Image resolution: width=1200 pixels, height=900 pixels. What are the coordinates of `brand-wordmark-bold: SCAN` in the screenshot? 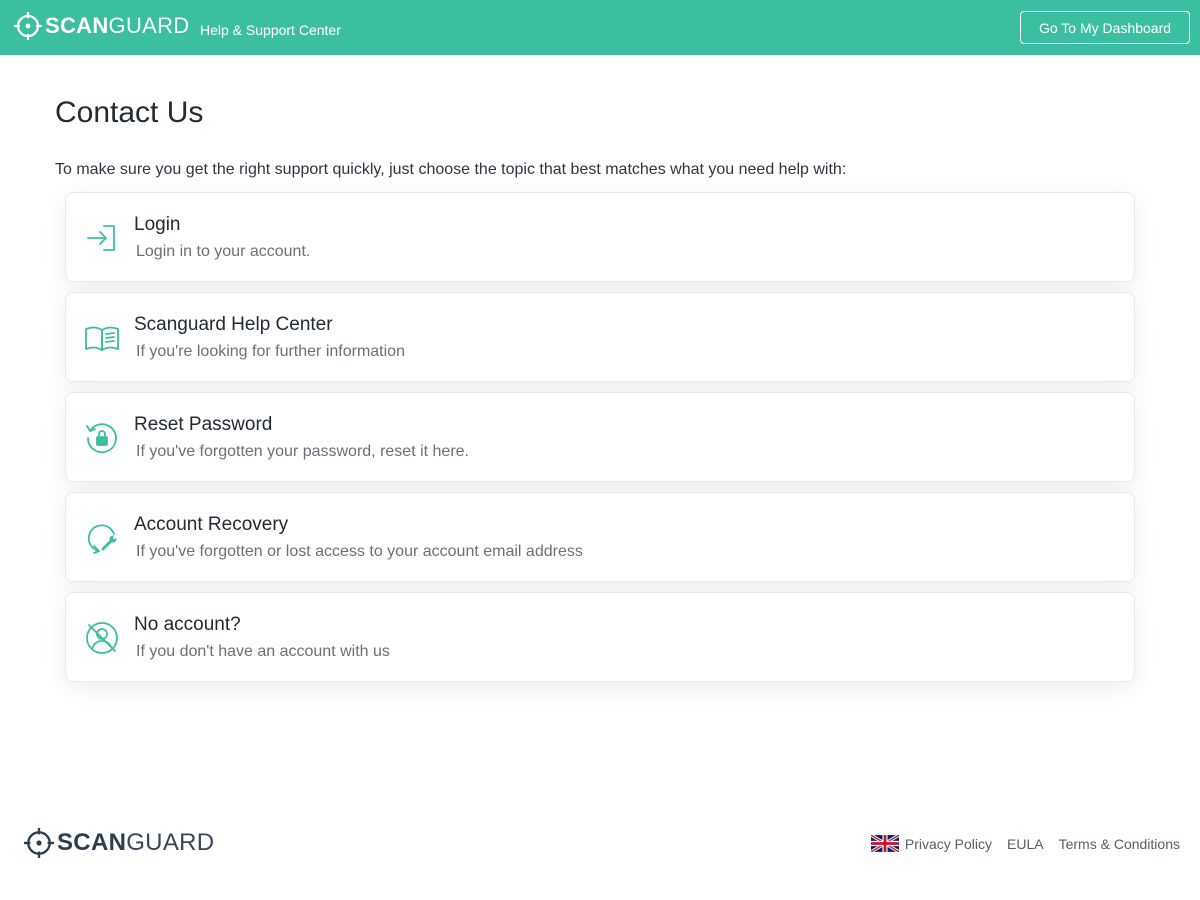 It's located at (77, 25).